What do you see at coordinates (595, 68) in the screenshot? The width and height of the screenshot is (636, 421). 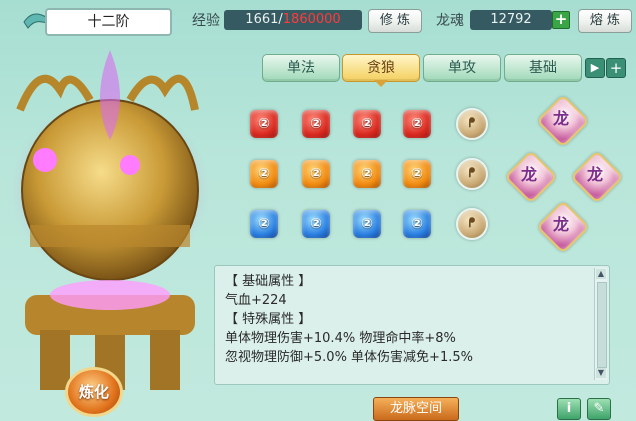 I see `next-tabs-button: ▶` at bounding box center [595, 68].